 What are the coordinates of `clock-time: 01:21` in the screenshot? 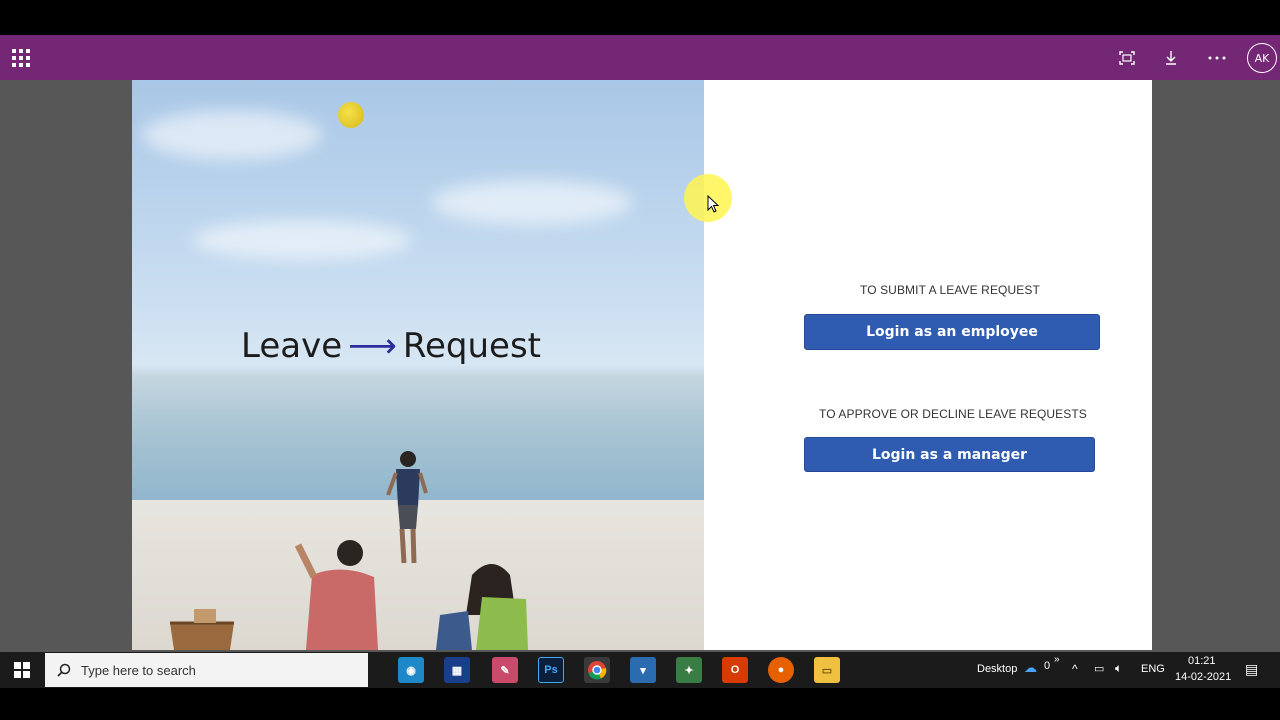 It's located at (1202, 661).